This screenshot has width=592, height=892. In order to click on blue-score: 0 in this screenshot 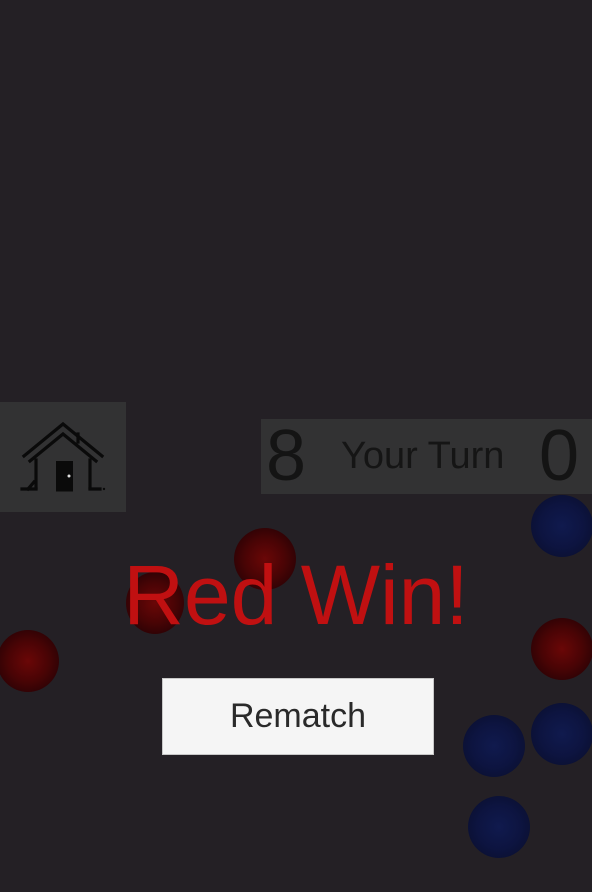, I will do `click(559, 456)`.